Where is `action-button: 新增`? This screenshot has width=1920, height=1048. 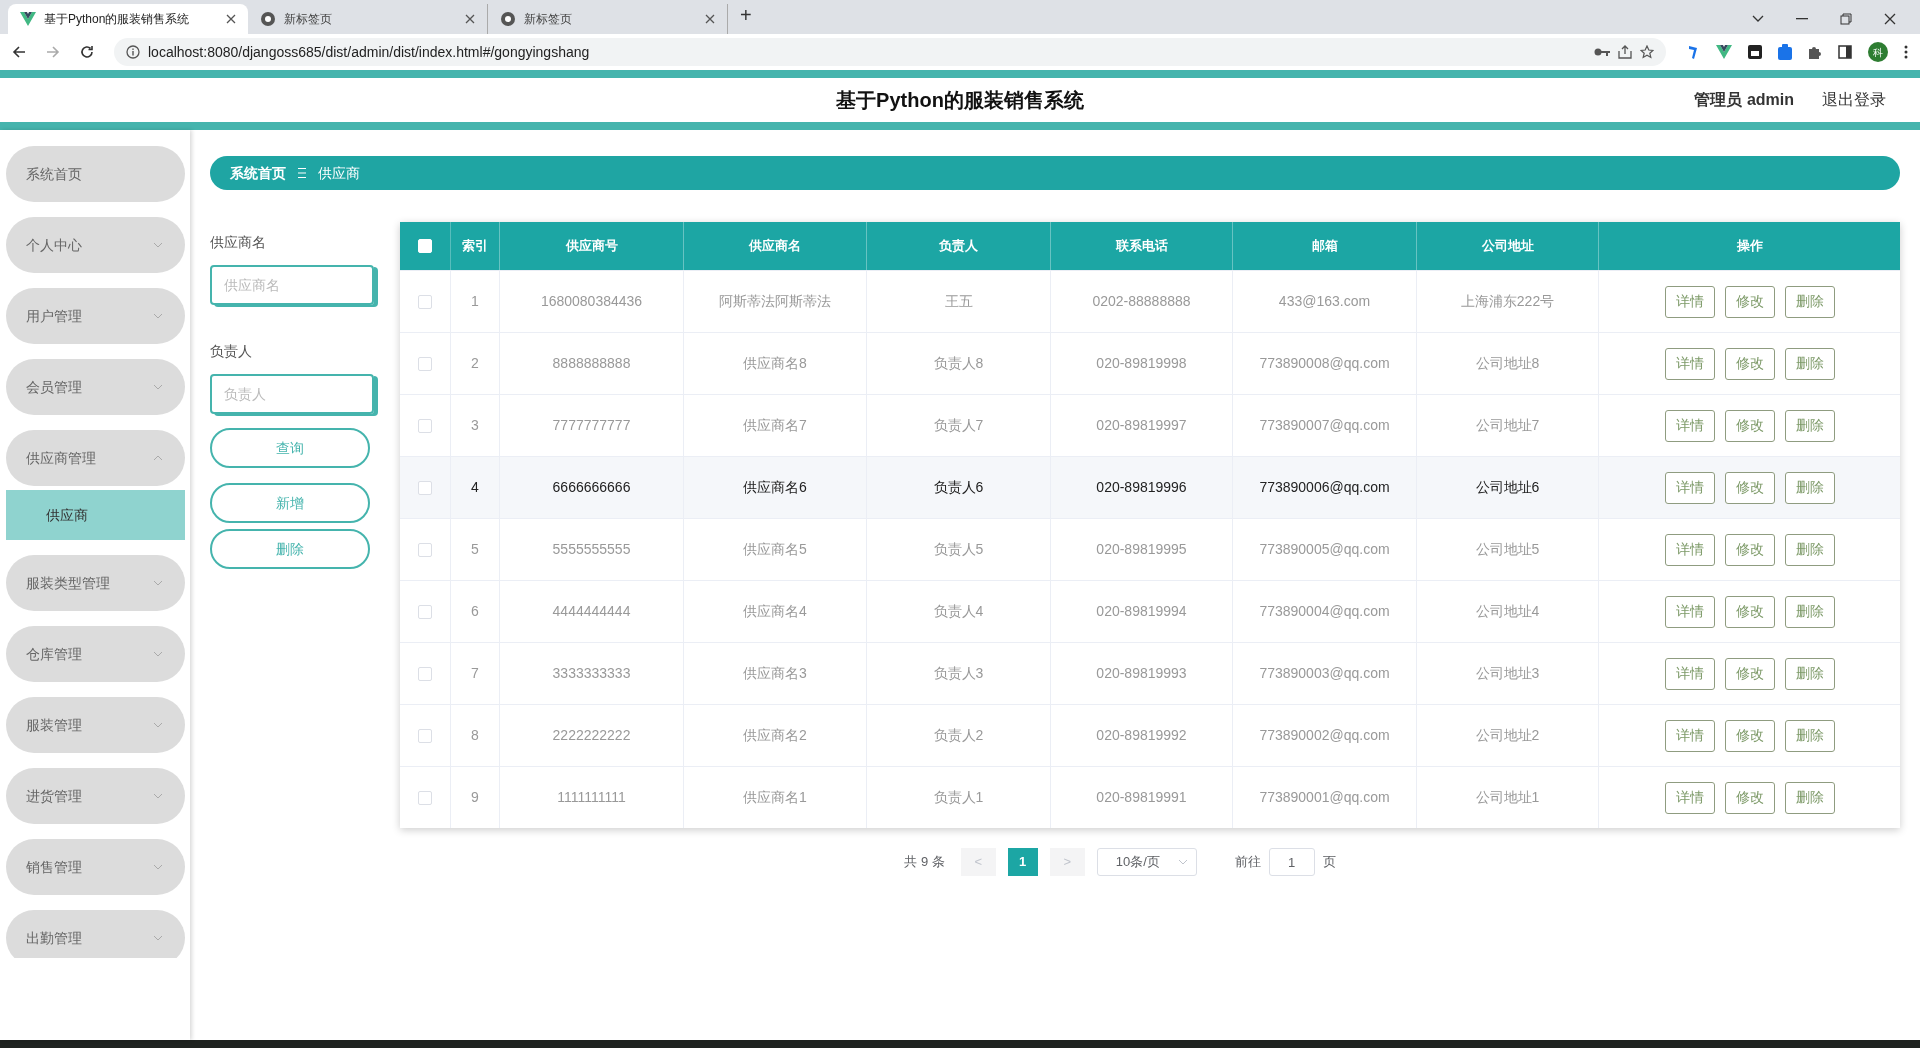 action-button: 新增 is located at coordinates (290, 503).